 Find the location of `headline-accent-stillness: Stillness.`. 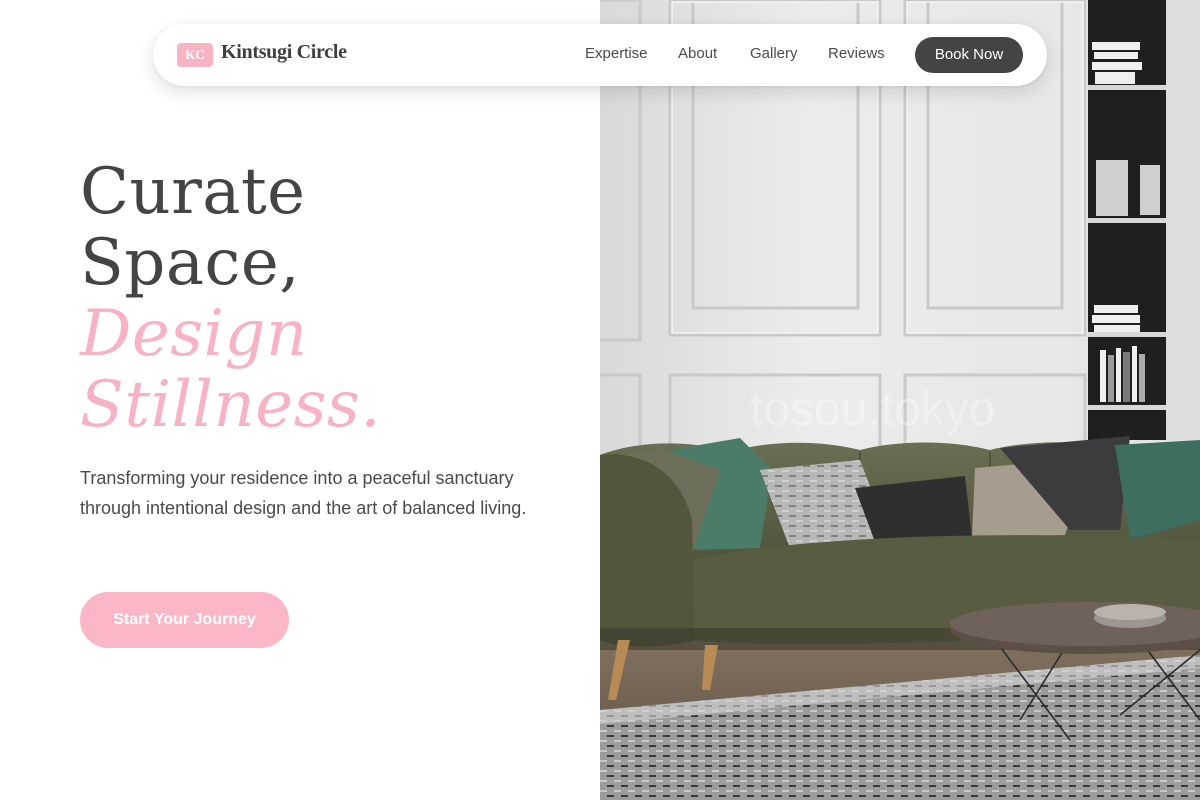

headline-accent-stillness: Stillness. is located at coordinates (231, 405).